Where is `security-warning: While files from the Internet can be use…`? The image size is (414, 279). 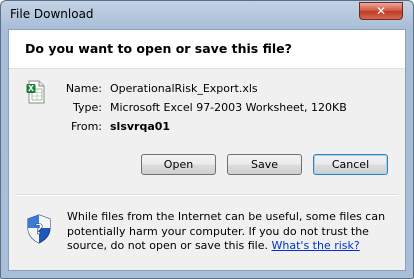 security-warning: While files from the Internet can be use… is located at coordinates (232, 232).